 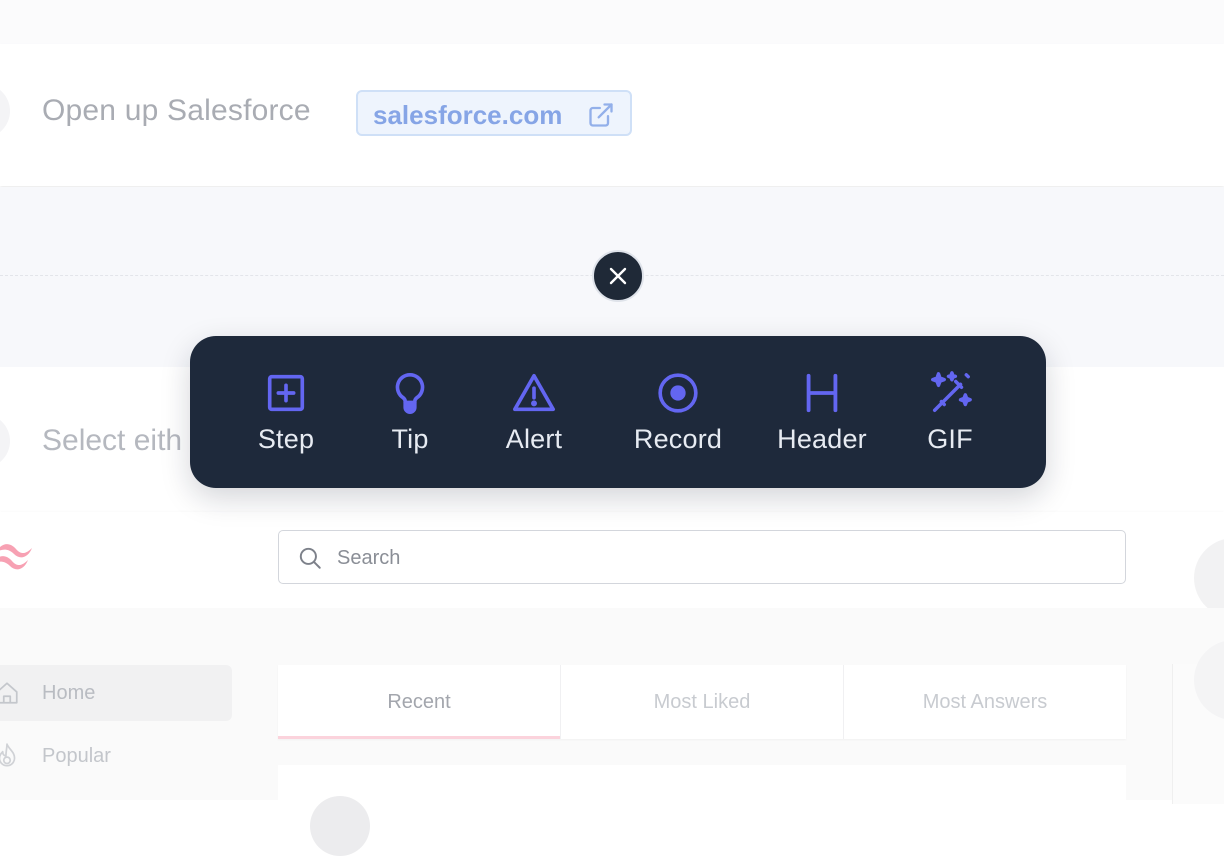 I want to click on link-label: salesforce.com, so click(x=468, y=115).